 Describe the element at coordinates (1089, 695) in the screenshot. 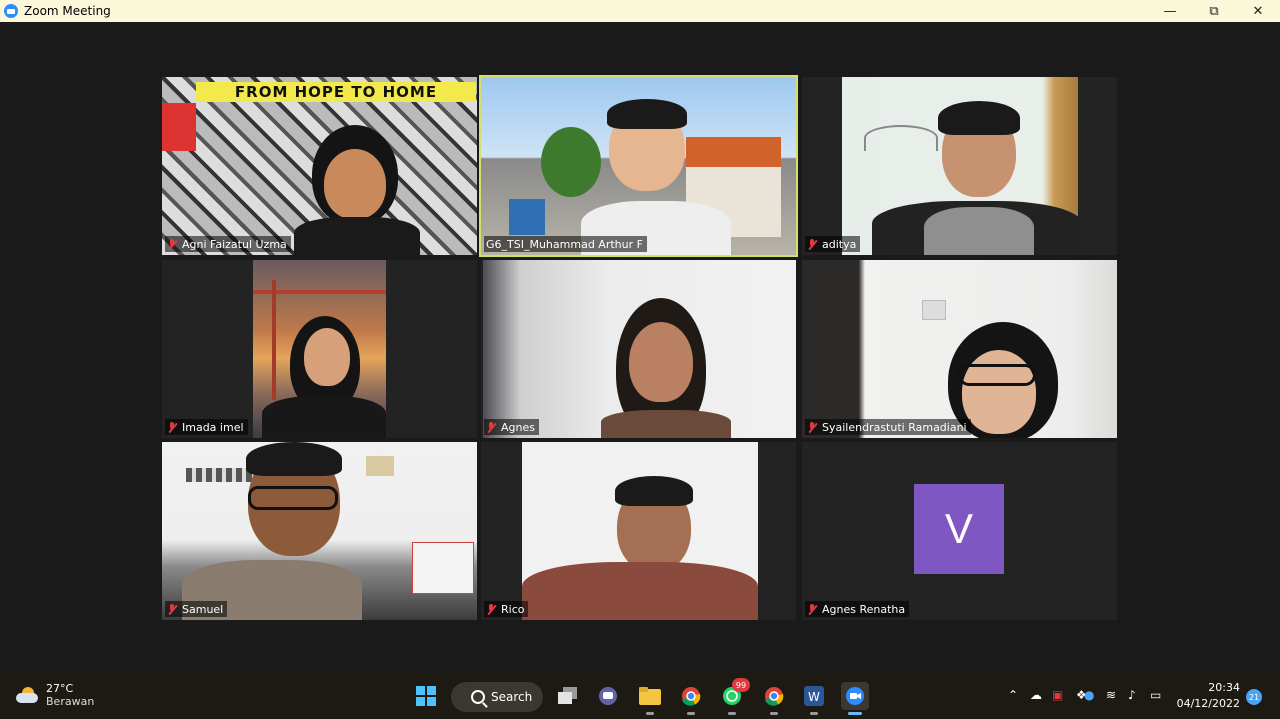

I see `microphone-icon: ●` at that location.